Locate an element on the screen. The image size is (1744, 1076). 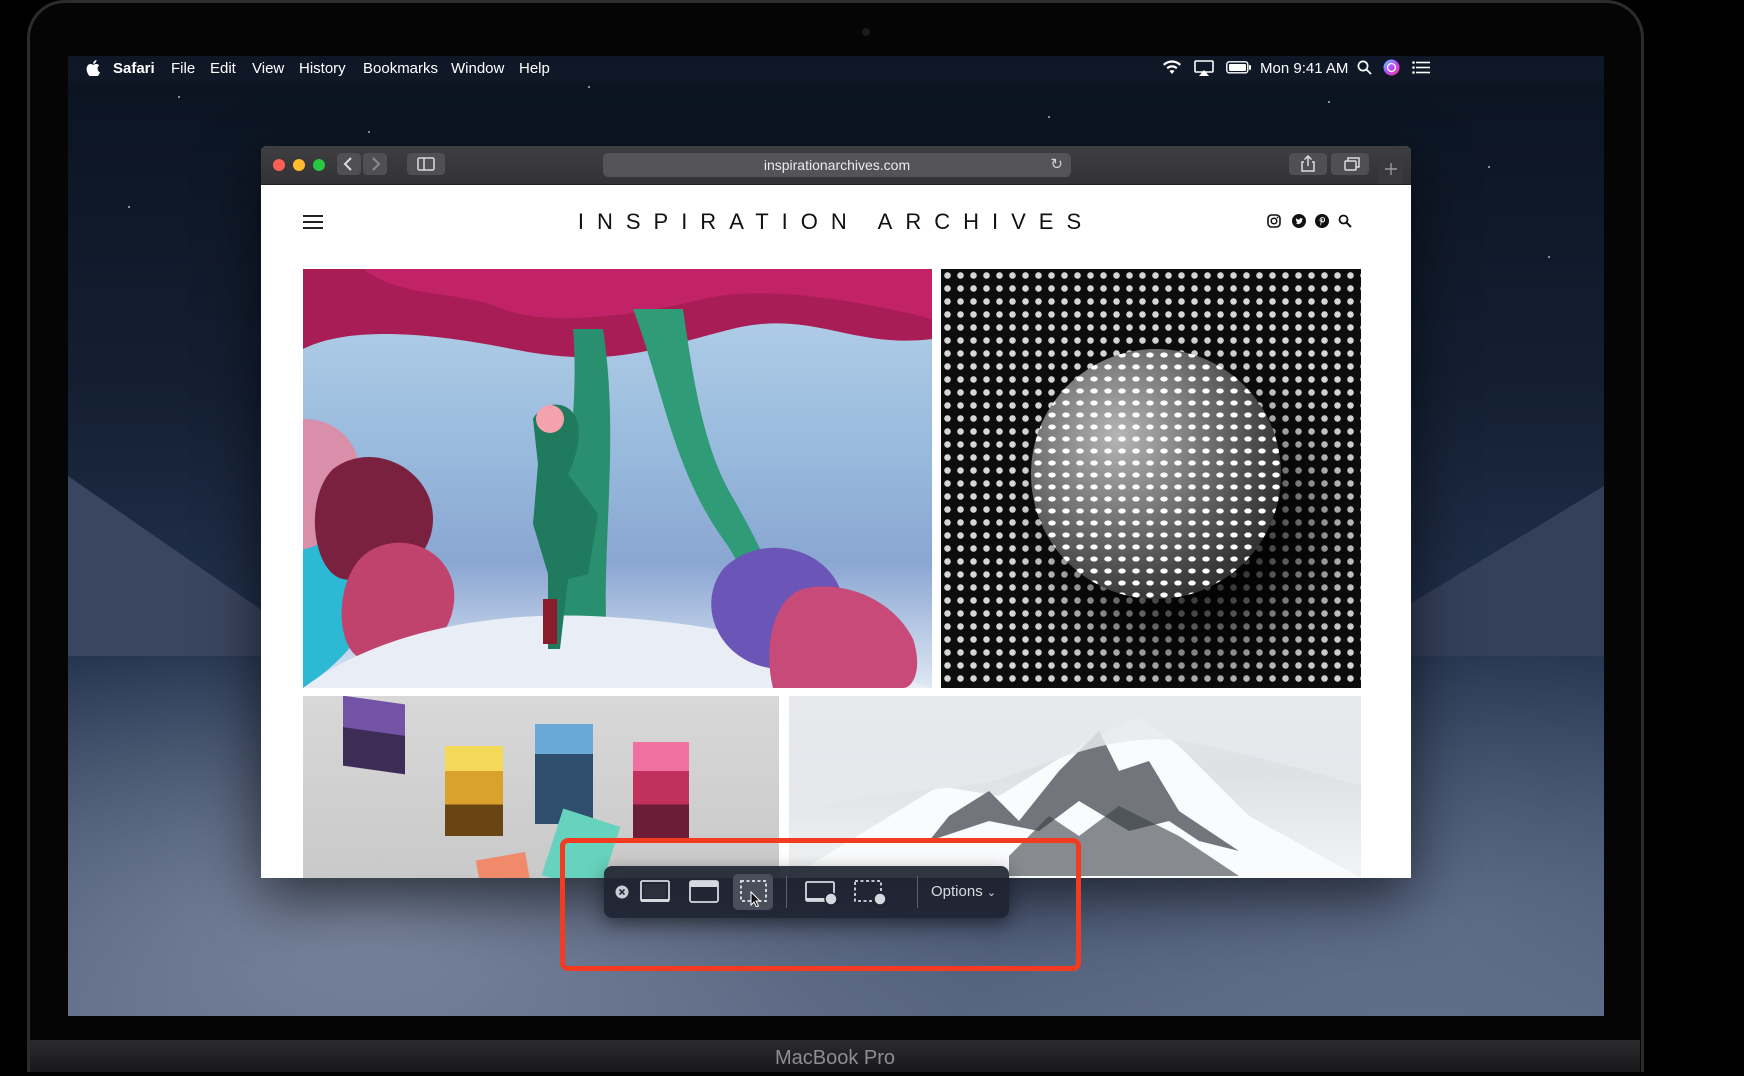
share-icon is located at coordinates (1308, 163).